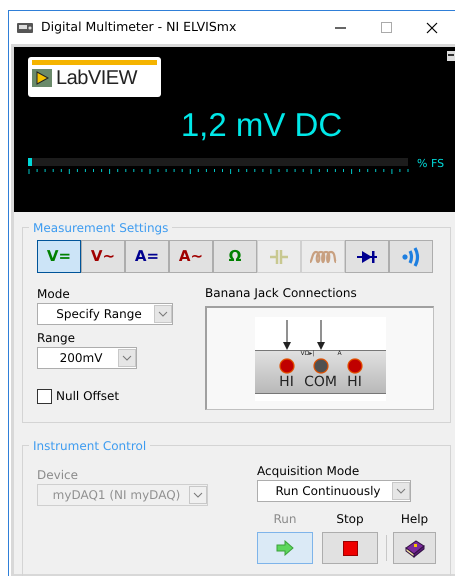 The width and height of the screenshot is (455, 576). I want to click on checkbox-label: Null Offset, so click(88, 396).